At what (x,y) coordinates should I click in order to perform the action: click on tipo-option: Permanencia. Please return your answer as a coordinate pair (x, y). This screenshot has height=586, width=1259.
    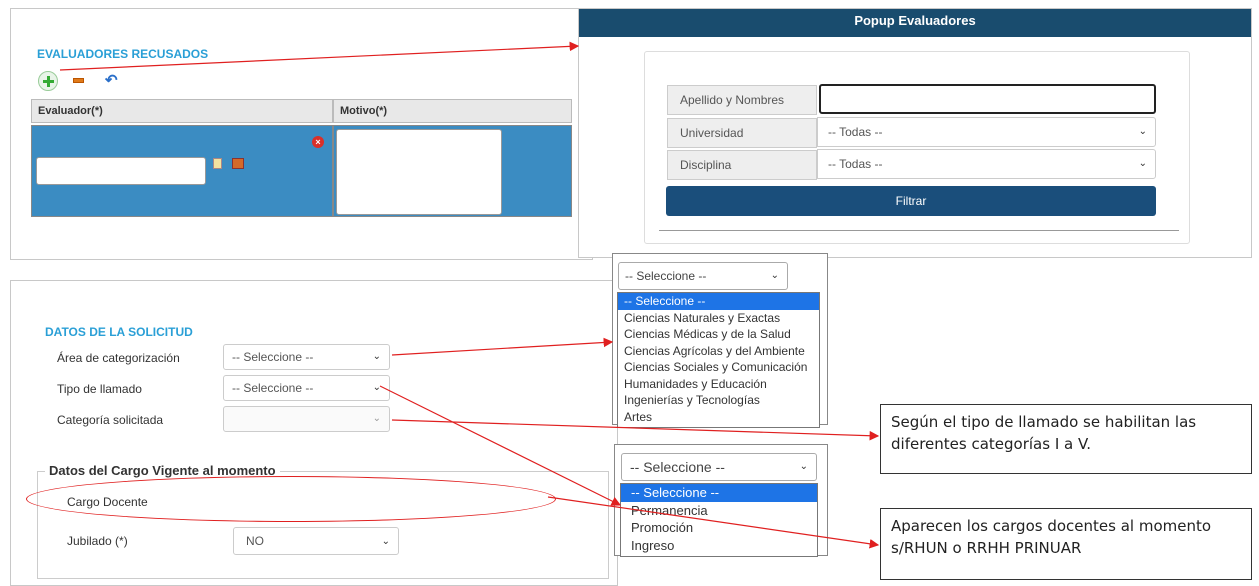
    Looking at the image, I should click on (719, 511).